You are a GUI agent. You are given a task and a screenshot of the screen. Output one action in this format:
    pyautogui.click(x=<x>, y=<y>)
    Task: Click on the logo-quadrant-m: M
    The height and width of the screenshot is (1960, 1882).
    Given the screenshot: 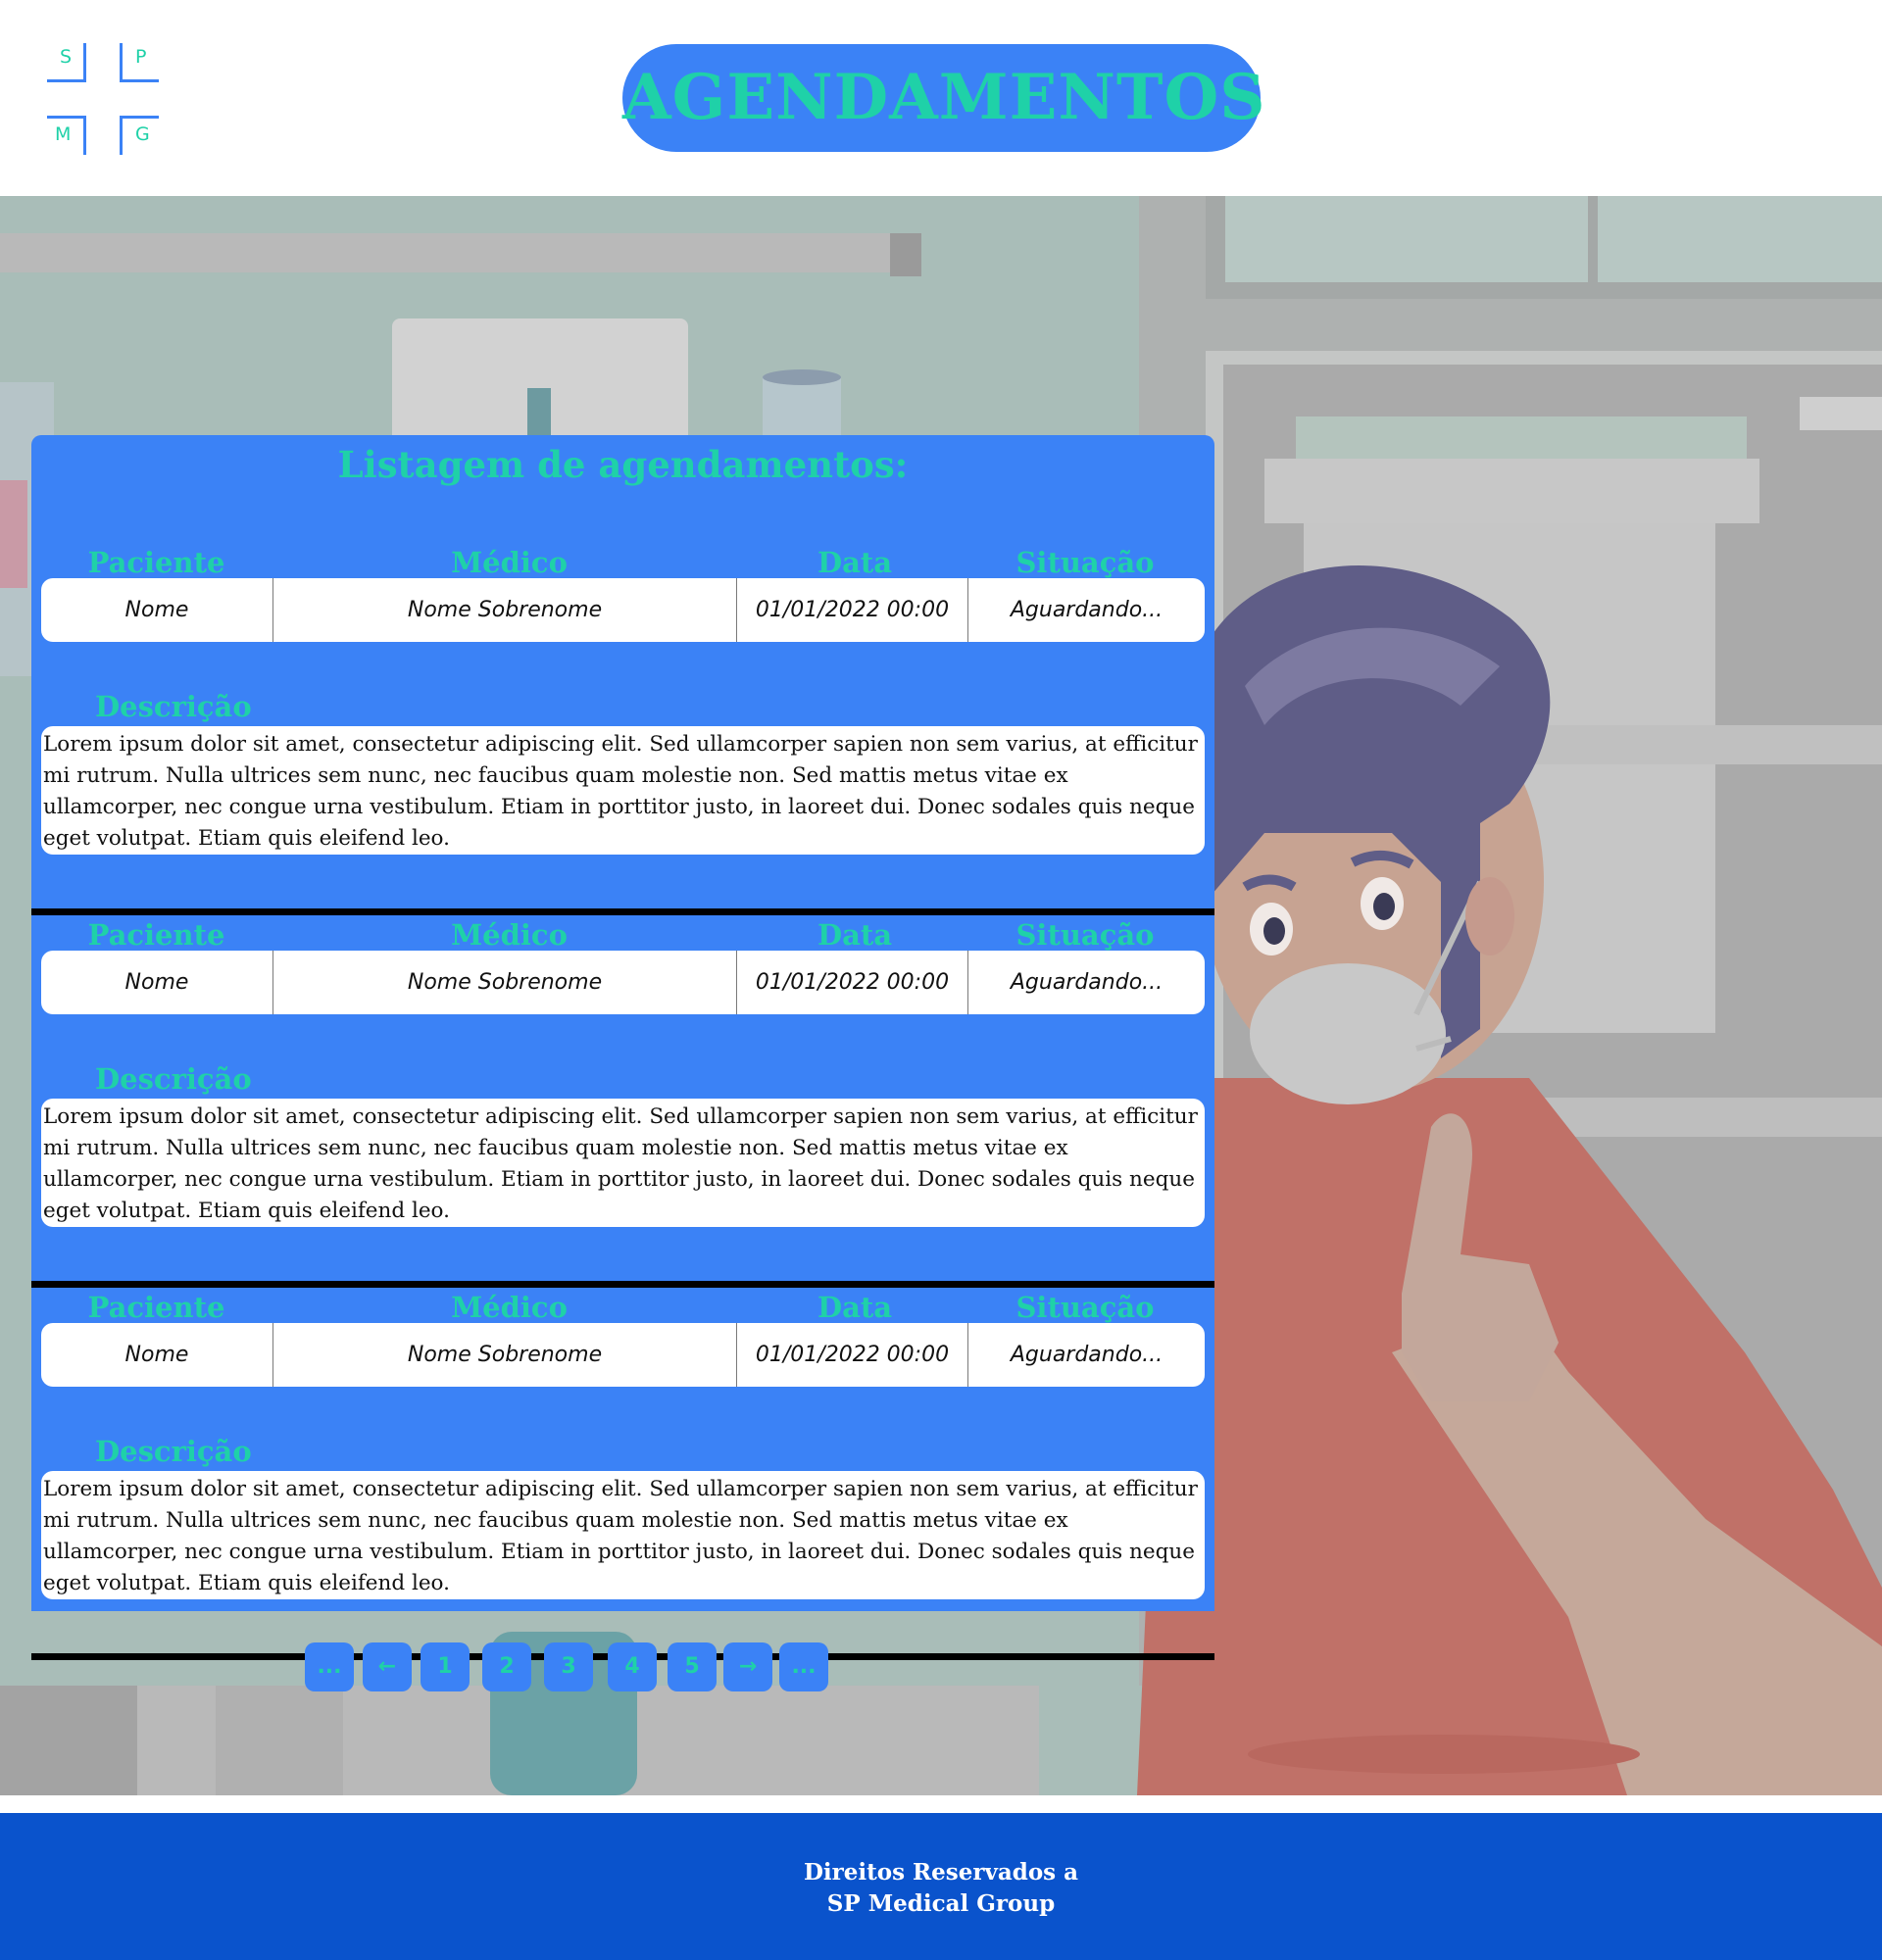 What is the action you would take?
    pyautogui.click(x=66, y=135)
    